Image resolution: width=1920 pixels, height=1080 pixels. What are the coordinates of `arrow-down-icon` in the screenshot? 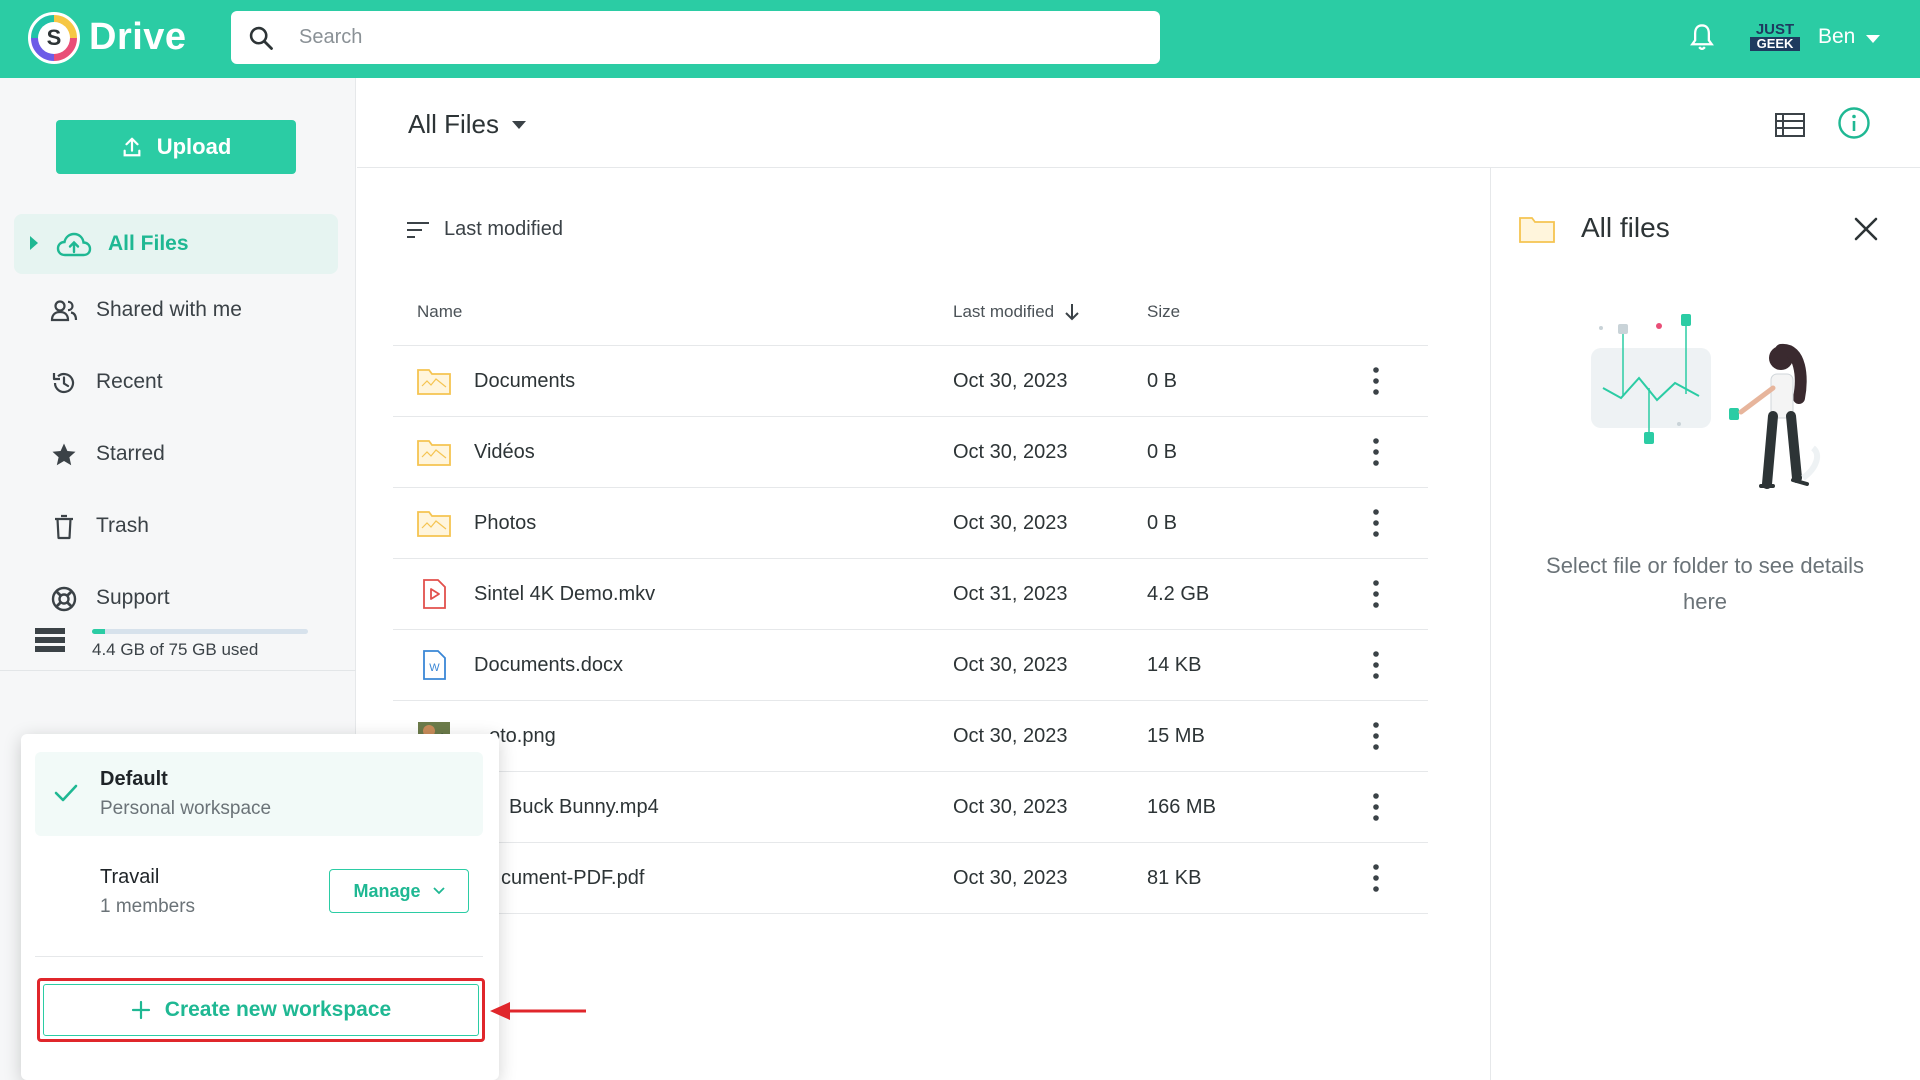 It's located at (1072, 312).